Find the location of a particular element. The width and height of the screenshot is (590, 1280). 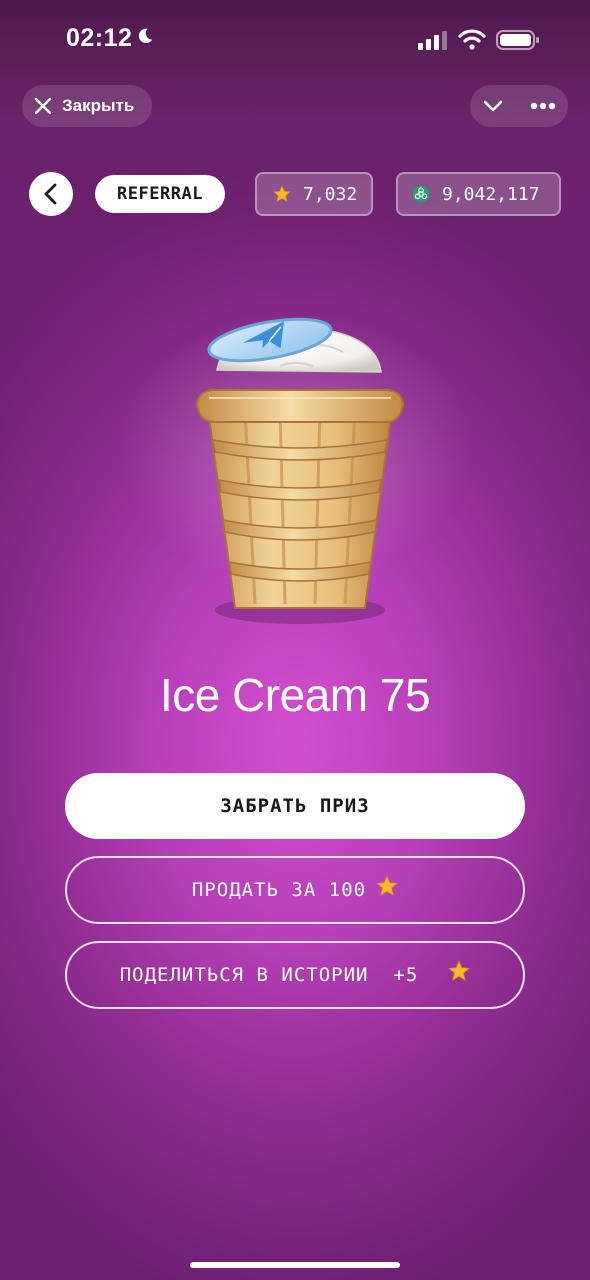

claim-prize-label: ЗАБРАТЬ ПРИЗ is located at coordinates (295, 806).